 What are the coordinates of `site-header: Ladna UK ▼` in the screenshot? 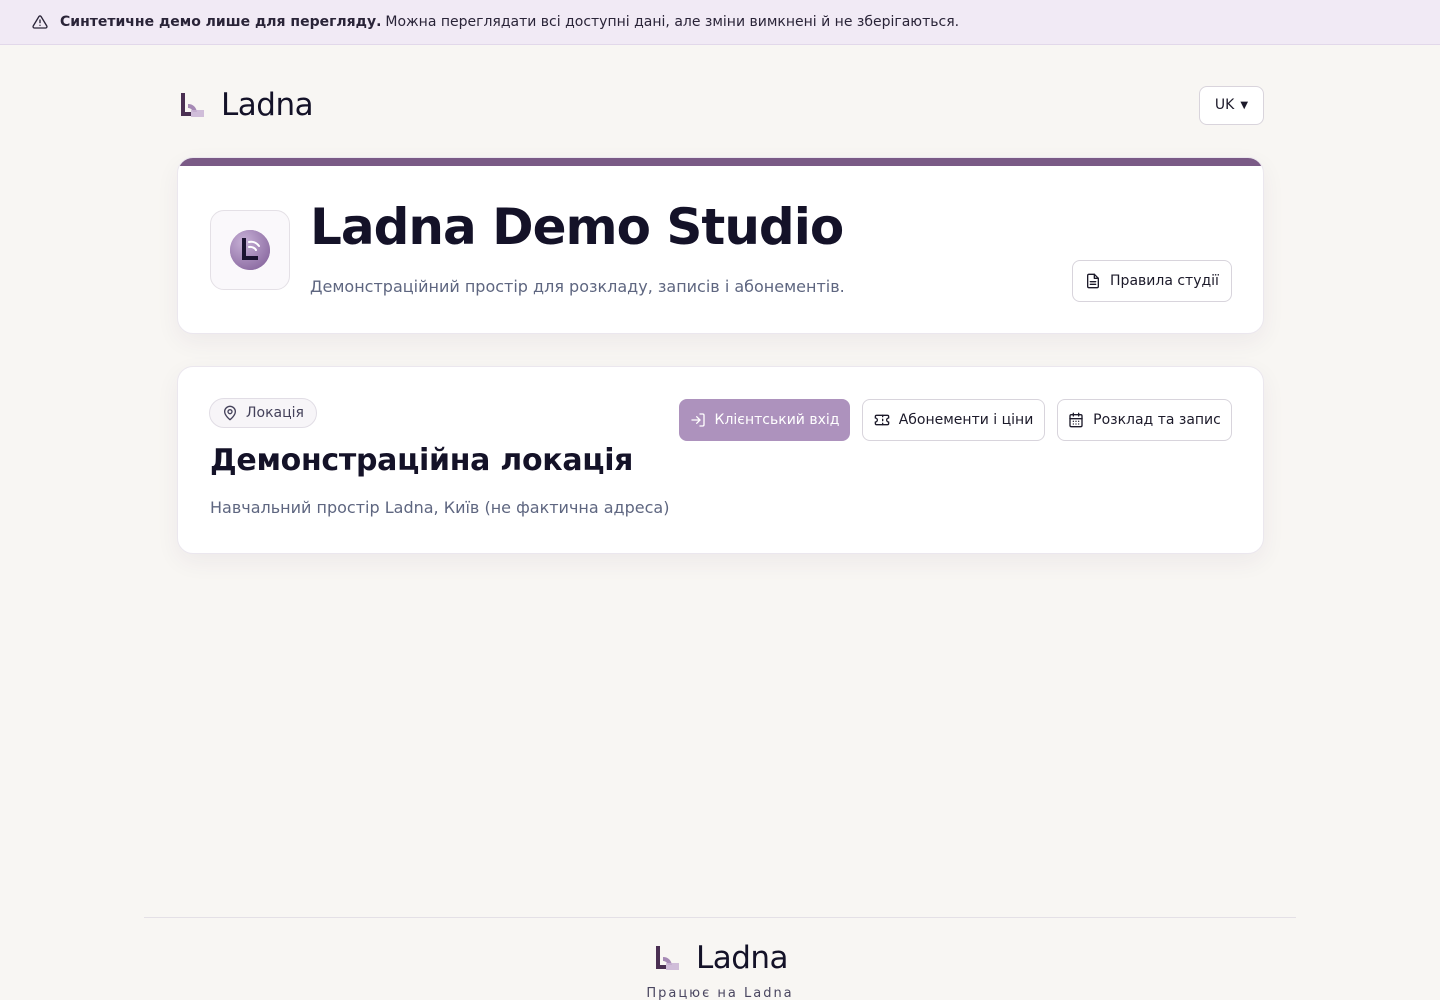 It's located at (720, 105).